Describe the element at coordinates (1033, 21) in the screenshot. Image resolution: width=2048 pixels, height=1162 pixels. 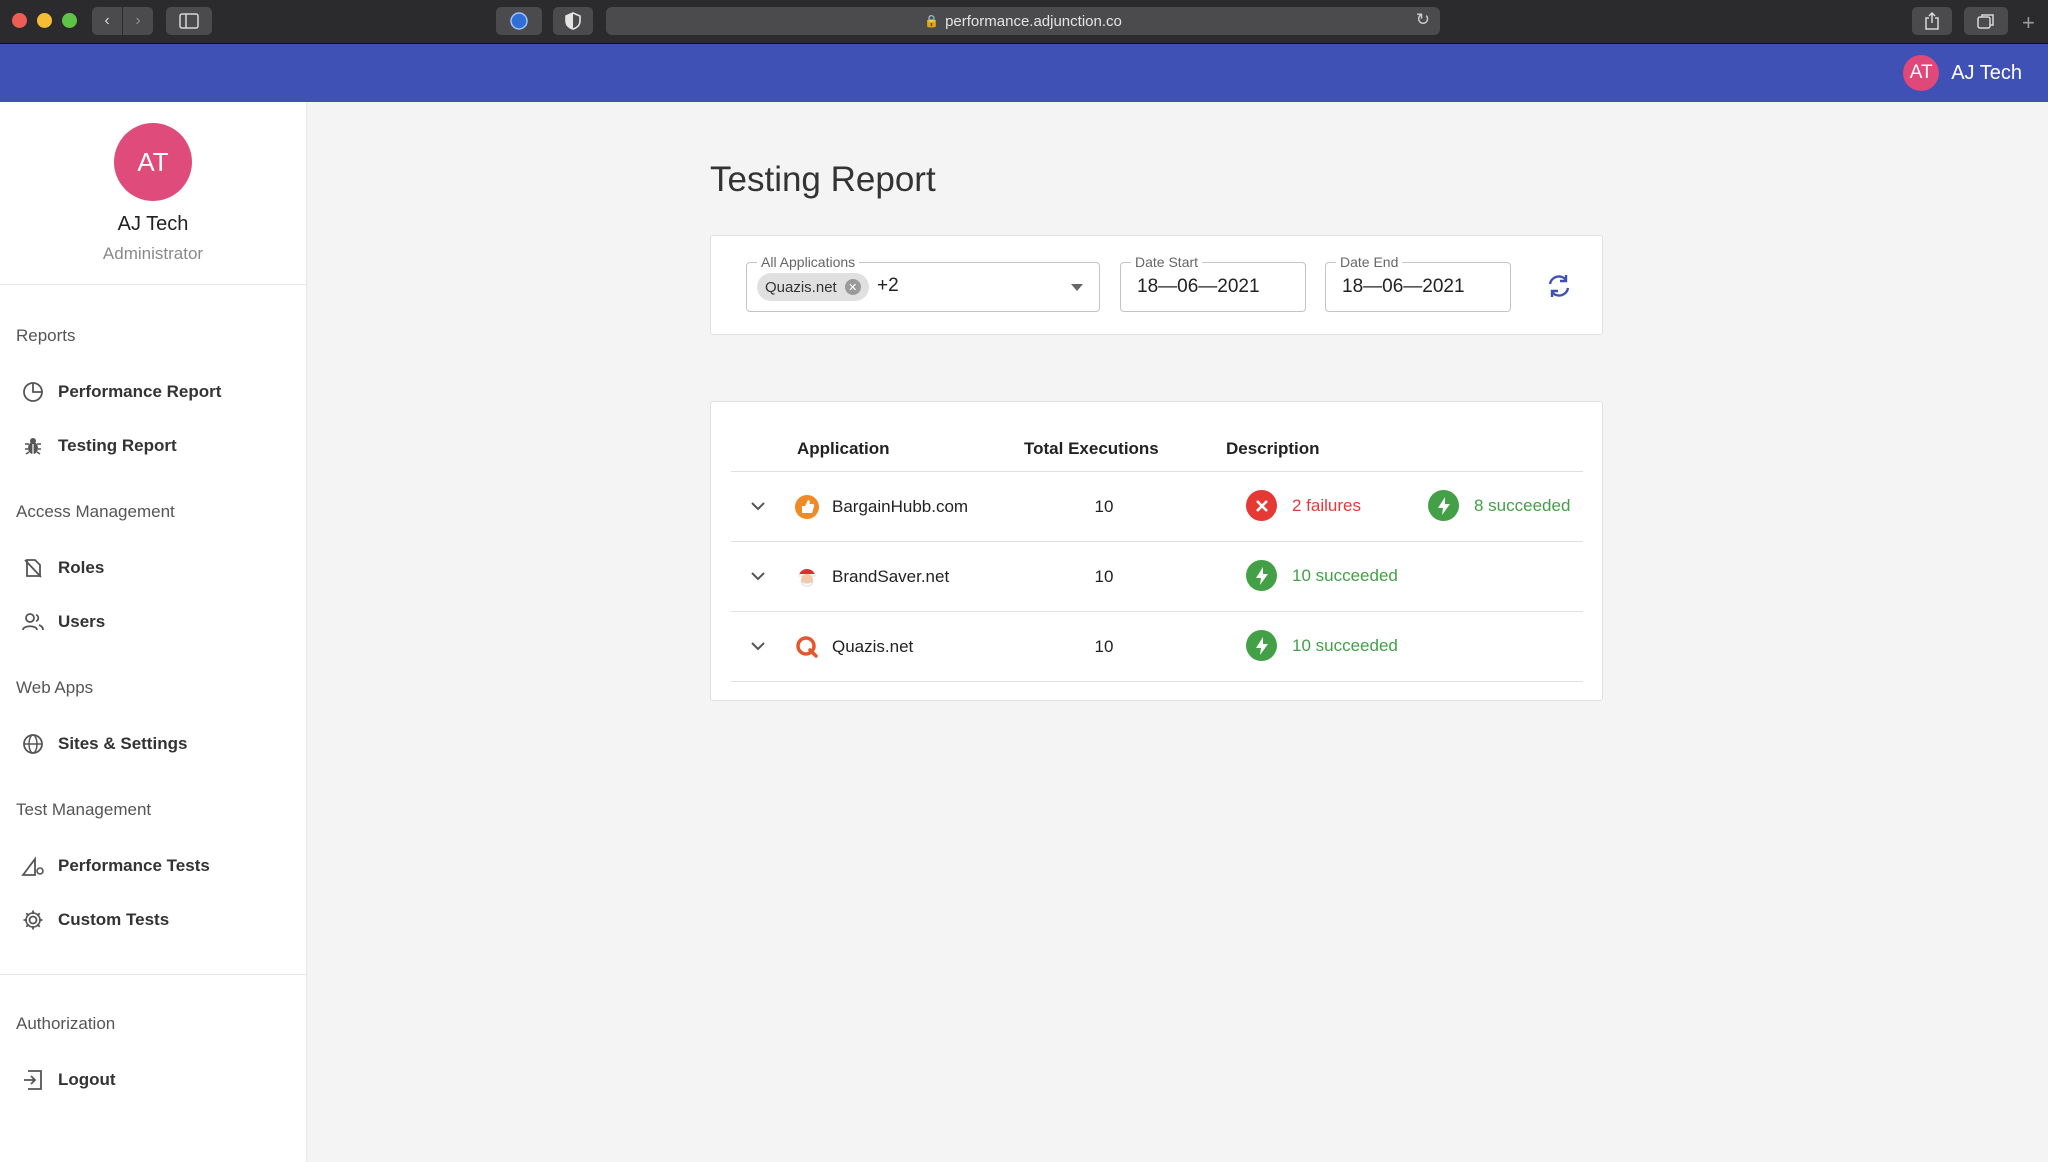
I see `url-text: performance.adjunction.co` at that location.